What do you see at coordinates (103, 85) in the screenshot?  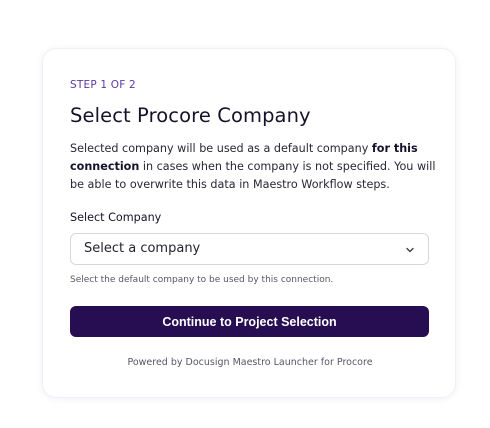 I see `step-indicator: STEP 1 OF 2` at bounding box center [103, 85].